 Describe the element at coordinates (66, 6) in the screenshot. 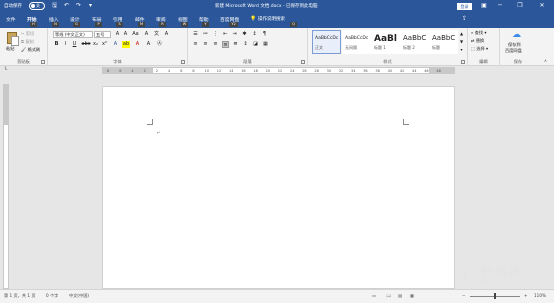

I see `undo-icon: ↶` at that location.